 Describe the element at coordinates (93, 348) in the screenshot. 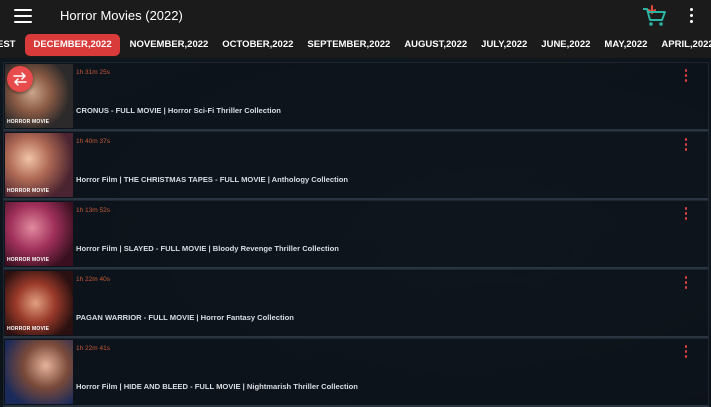

I see `video-duration: 1h 22m 41s` at that location.